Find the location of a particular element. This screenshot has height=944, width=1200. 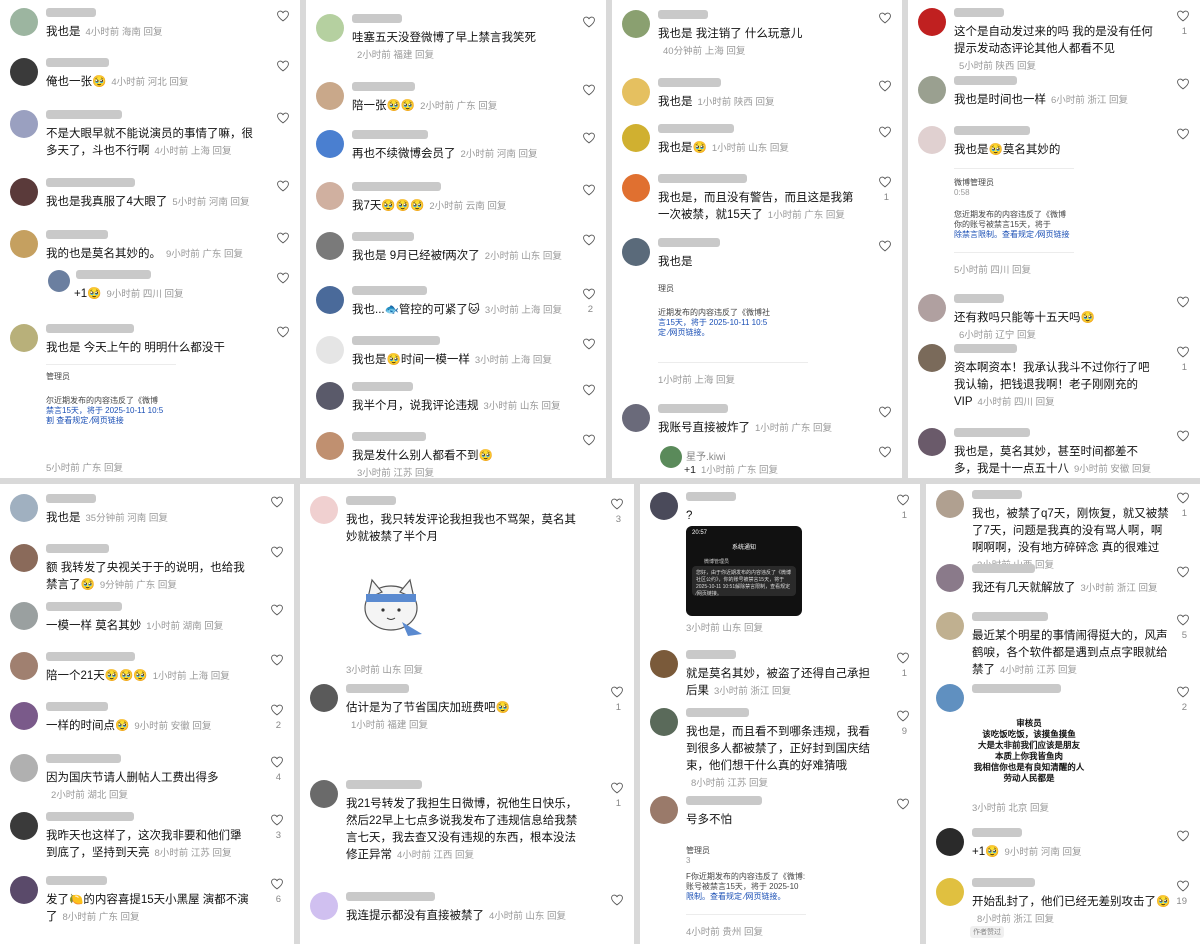

card-line: 限制。查看规定 ⁄网页链接。 is located at coordinates (745, 897).